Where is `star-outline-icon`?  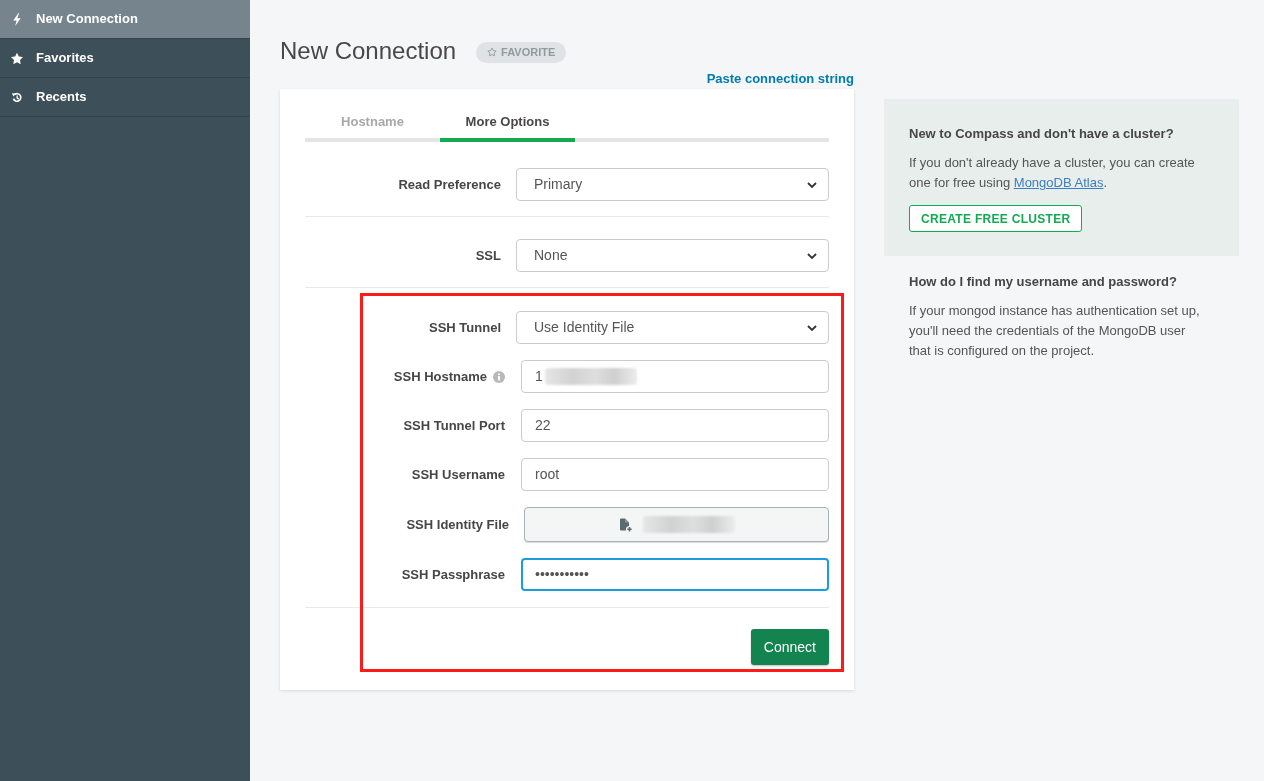
star-outline-icon is located at coordinates (492, 52).